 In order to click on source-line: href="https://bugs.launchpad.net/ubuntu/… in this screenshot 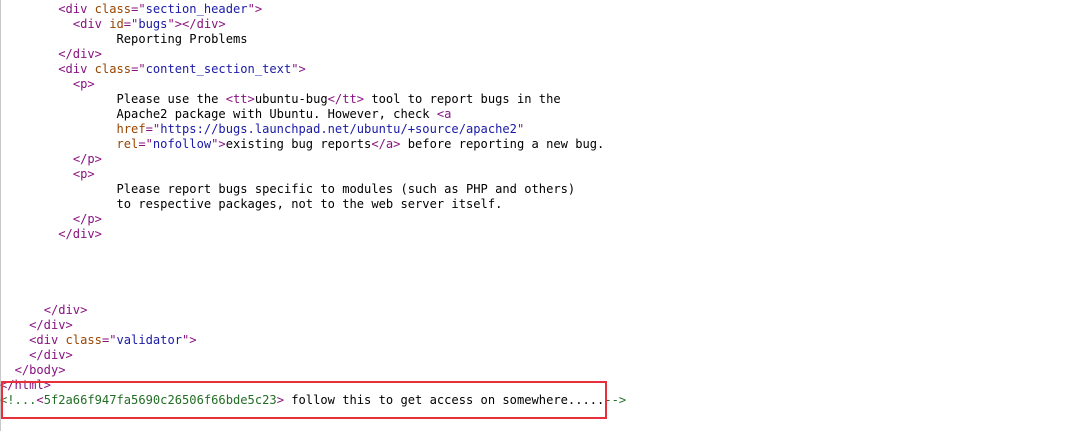, I will do `click(262, 129)`.